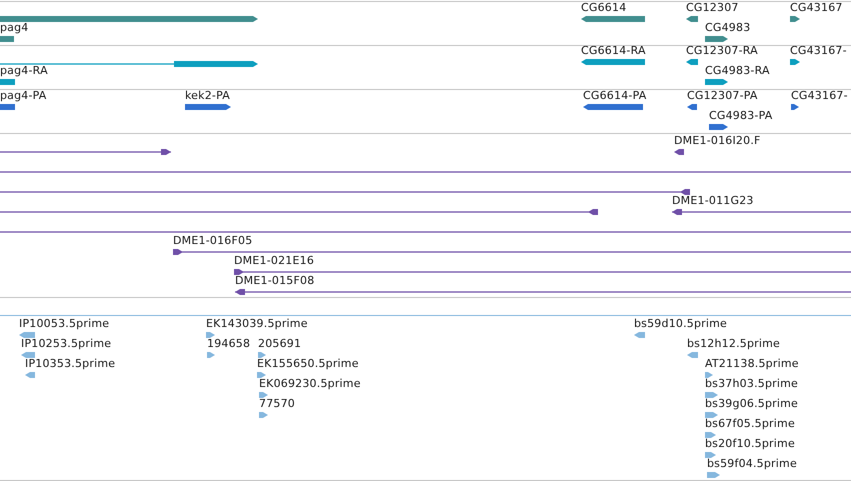 The height and width of the screenshot is (481, 851). What do you see at coordinates (750, 444) in the screenshot?
I see `feature-label: bs20f10.5prime` at bounding box center [750, 444].